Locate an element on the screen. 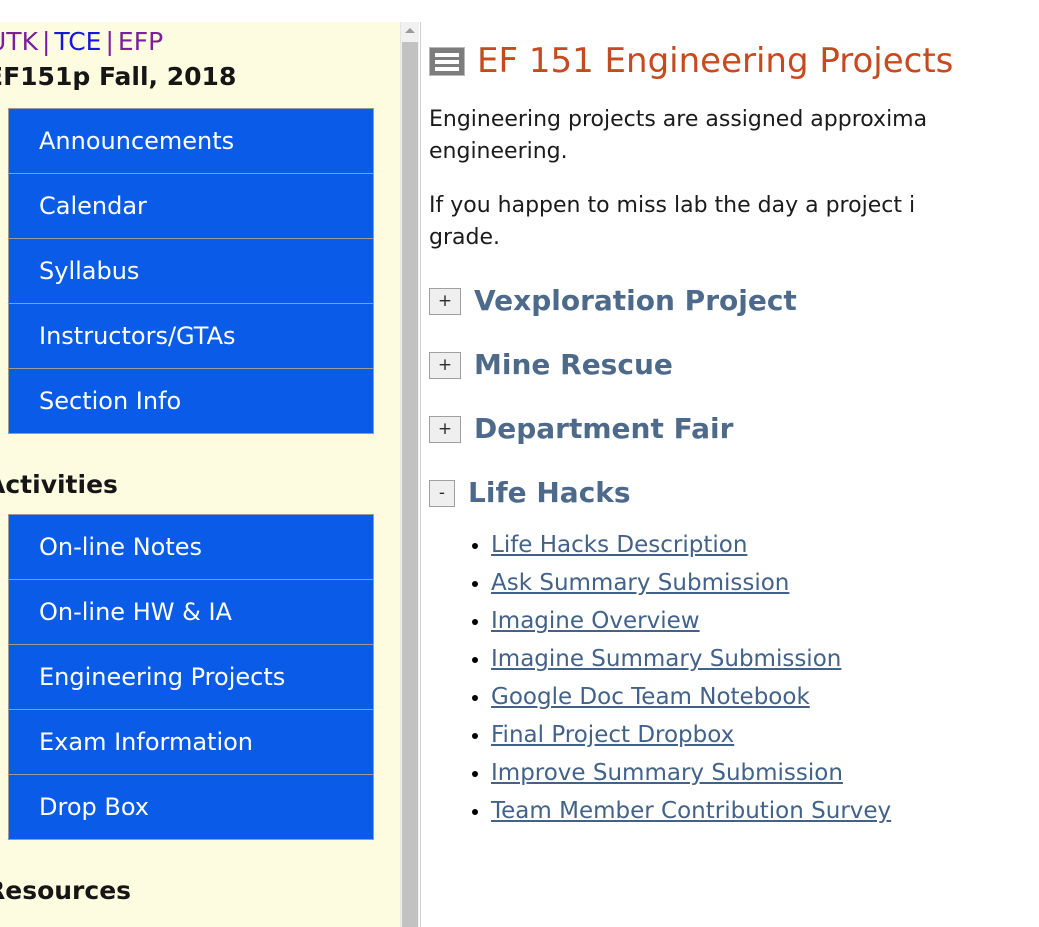 Image resolution: width=1039 pixels, height=927 pixels. project-section-vexploration: + Vexploration Project is located at coordinates (734, 301).